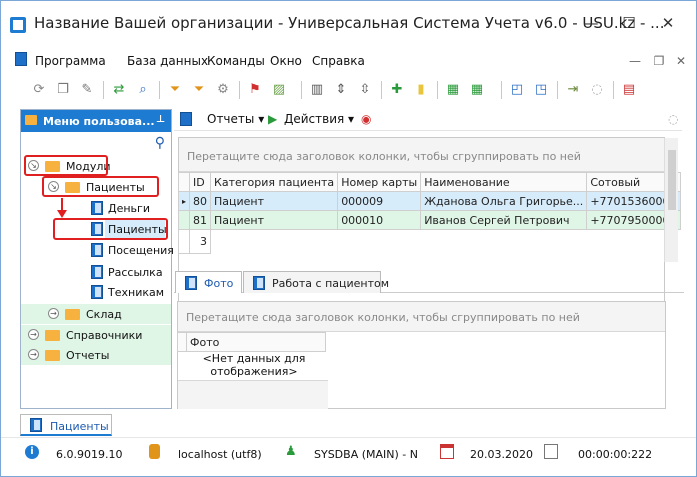 This screenshot has width=697, height=477. What do you see at coordinates (87, 90) in the screenshot?
I see `edit-icon: ✎` at bounding box center [87, 90].